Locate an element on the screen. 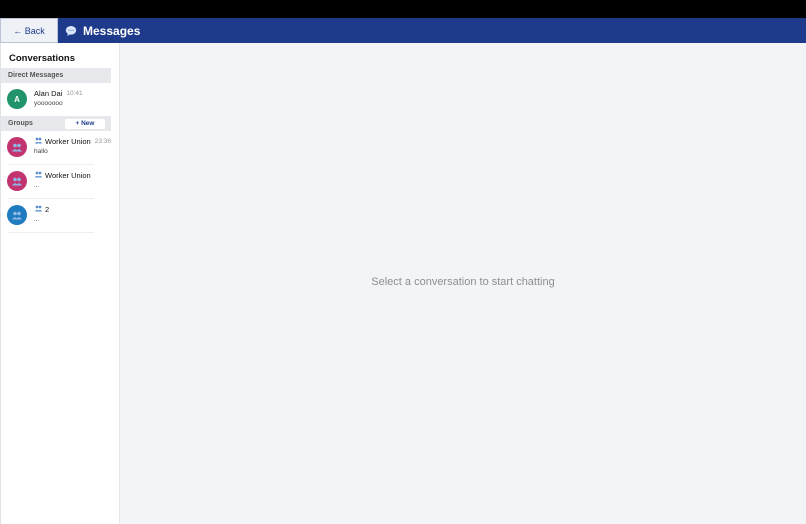 The image size is (806, 524). conversation-item-group: Worker Union 23:36 hallo is located at coordinates (60, 147).